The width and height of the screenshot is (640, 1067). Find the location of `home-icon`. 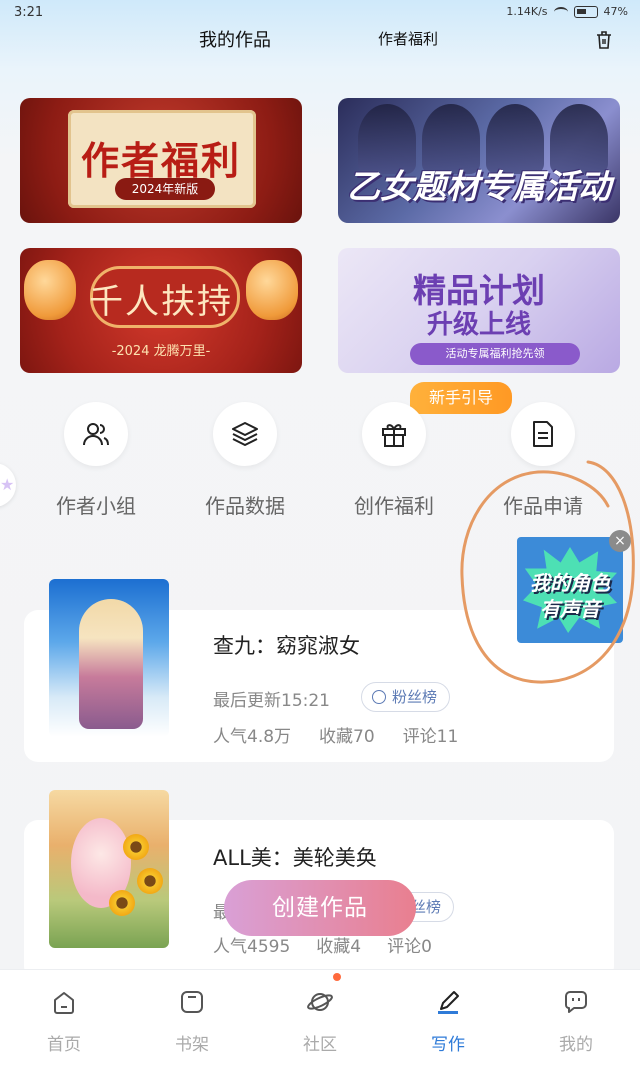

home-icon is located at coordinates (64, 1003).